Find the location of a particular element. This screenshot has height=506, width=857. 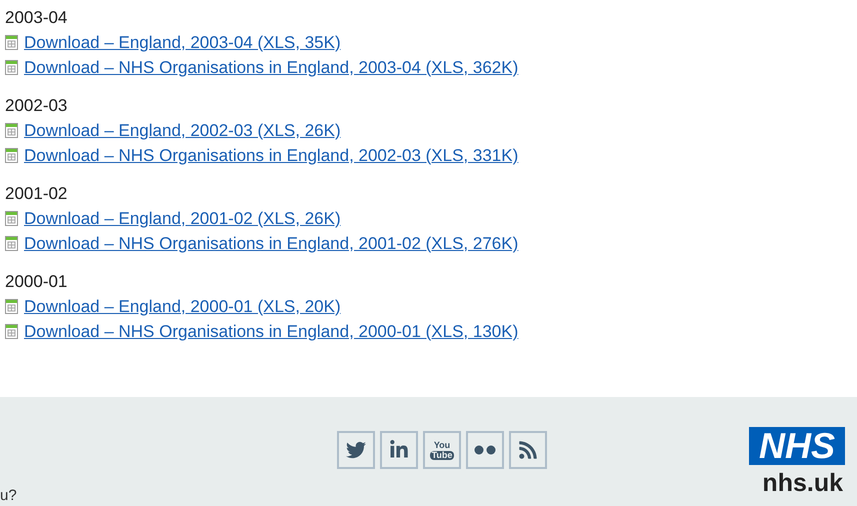

year-heading: 2002-03 is located at coordinates (36, 106).